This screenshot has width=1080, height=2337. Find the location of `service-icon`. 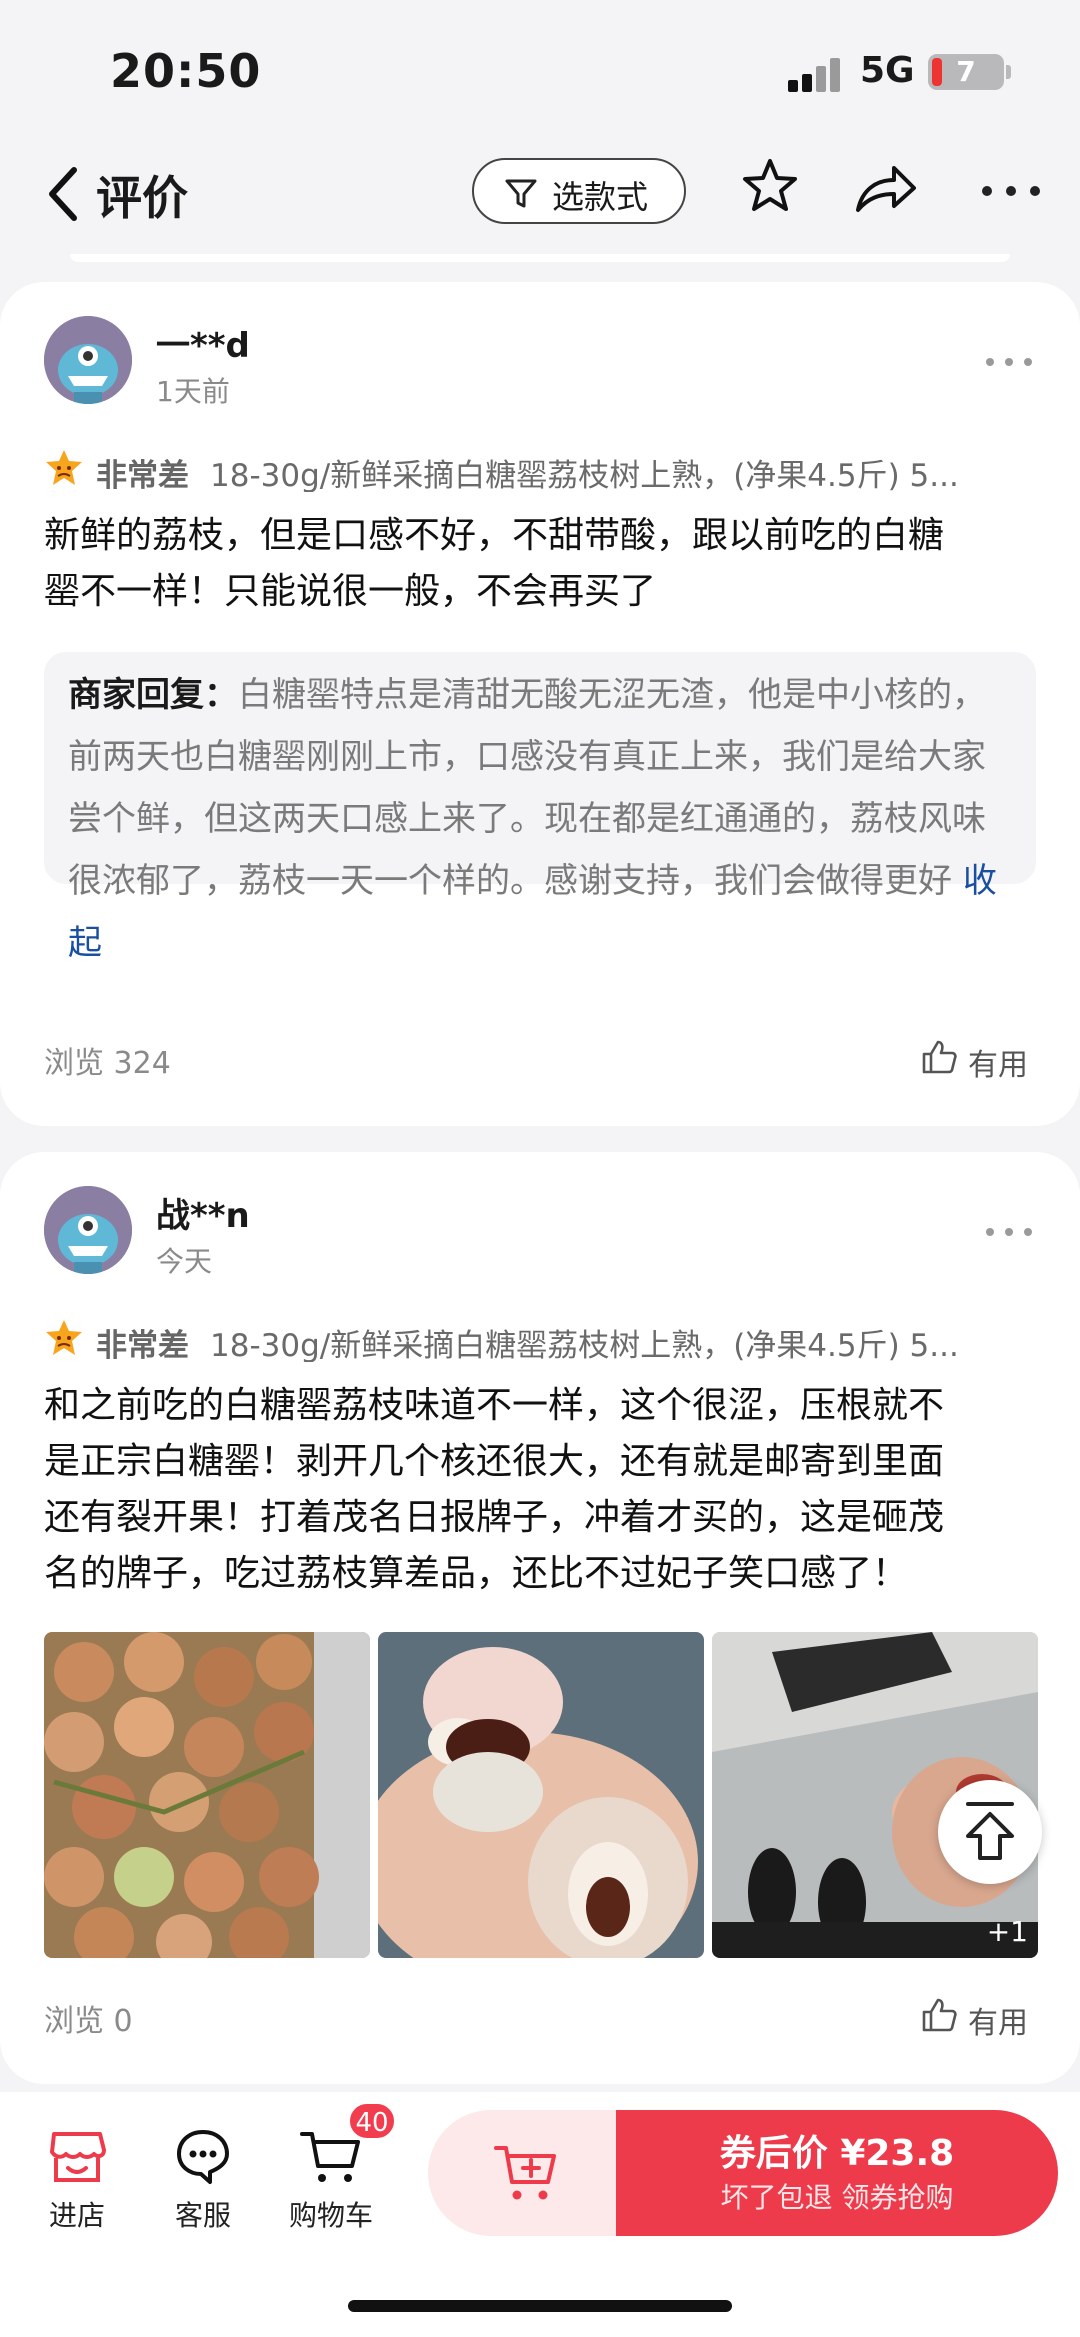

service-icon is located at coordinates (203, 2157).